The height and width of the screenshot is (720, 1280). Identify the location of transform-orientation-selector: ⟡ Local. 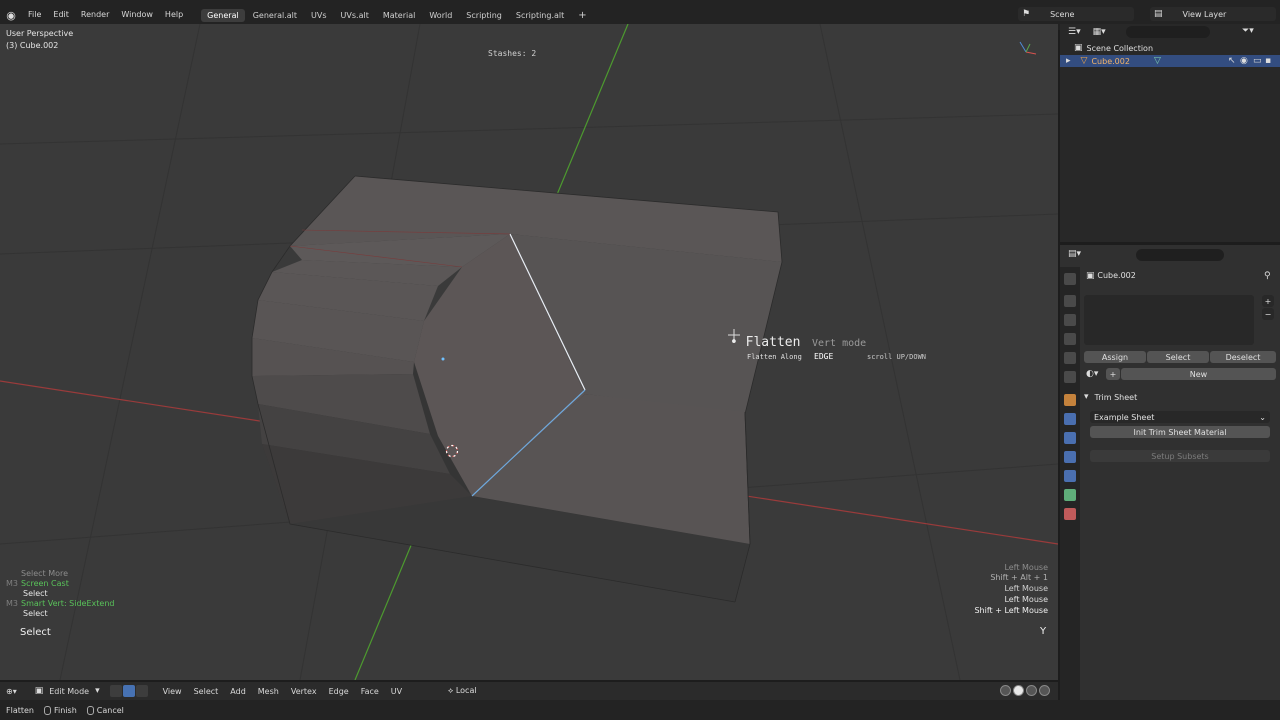
(462, 691).